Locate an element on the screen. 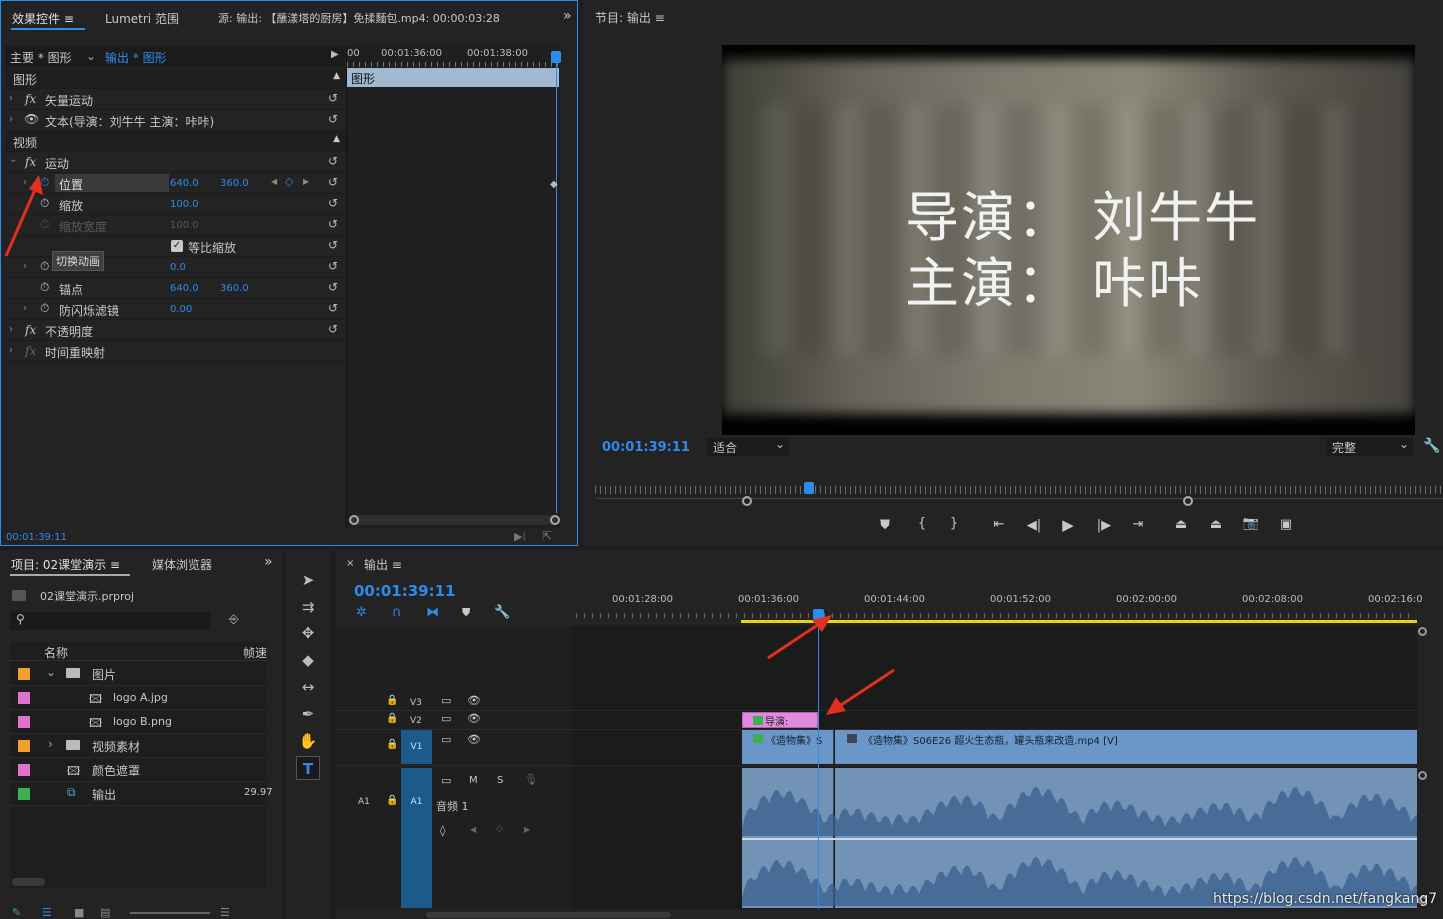  ec-playhead-handle is located at coordinates (556, 57).